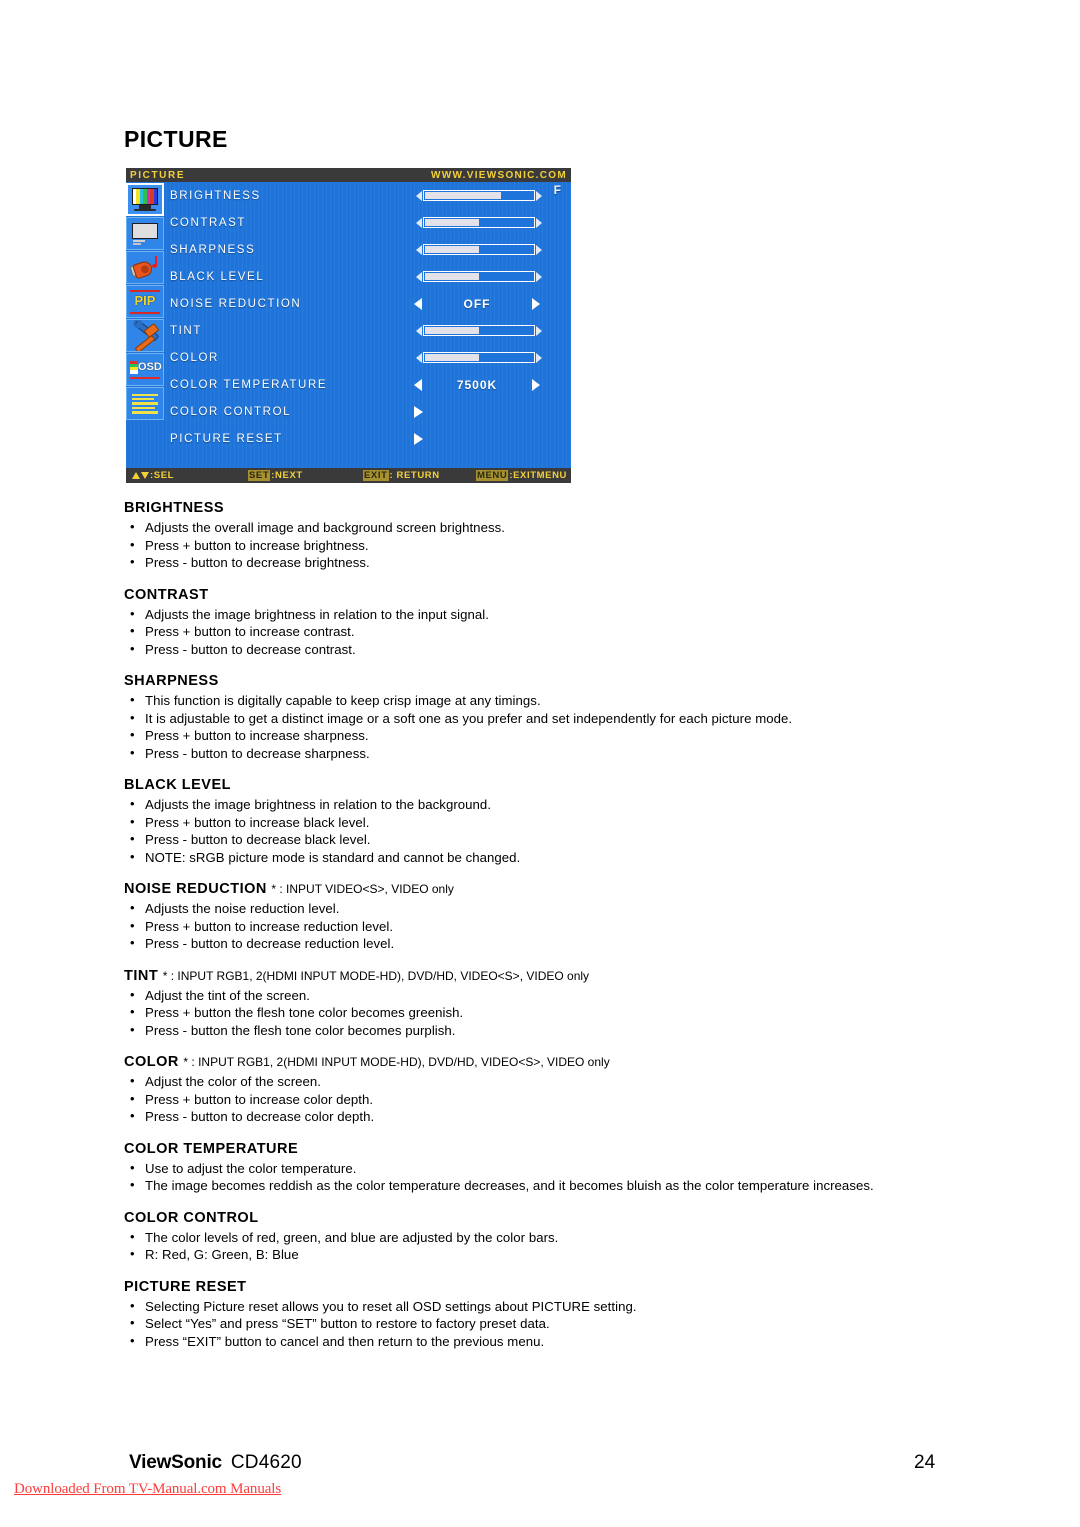  Describe the element at coordinates (362, 889) in the screenshot. I see `section-note: * : INPUT VIDEO<S>, VIDEO only` at that location.